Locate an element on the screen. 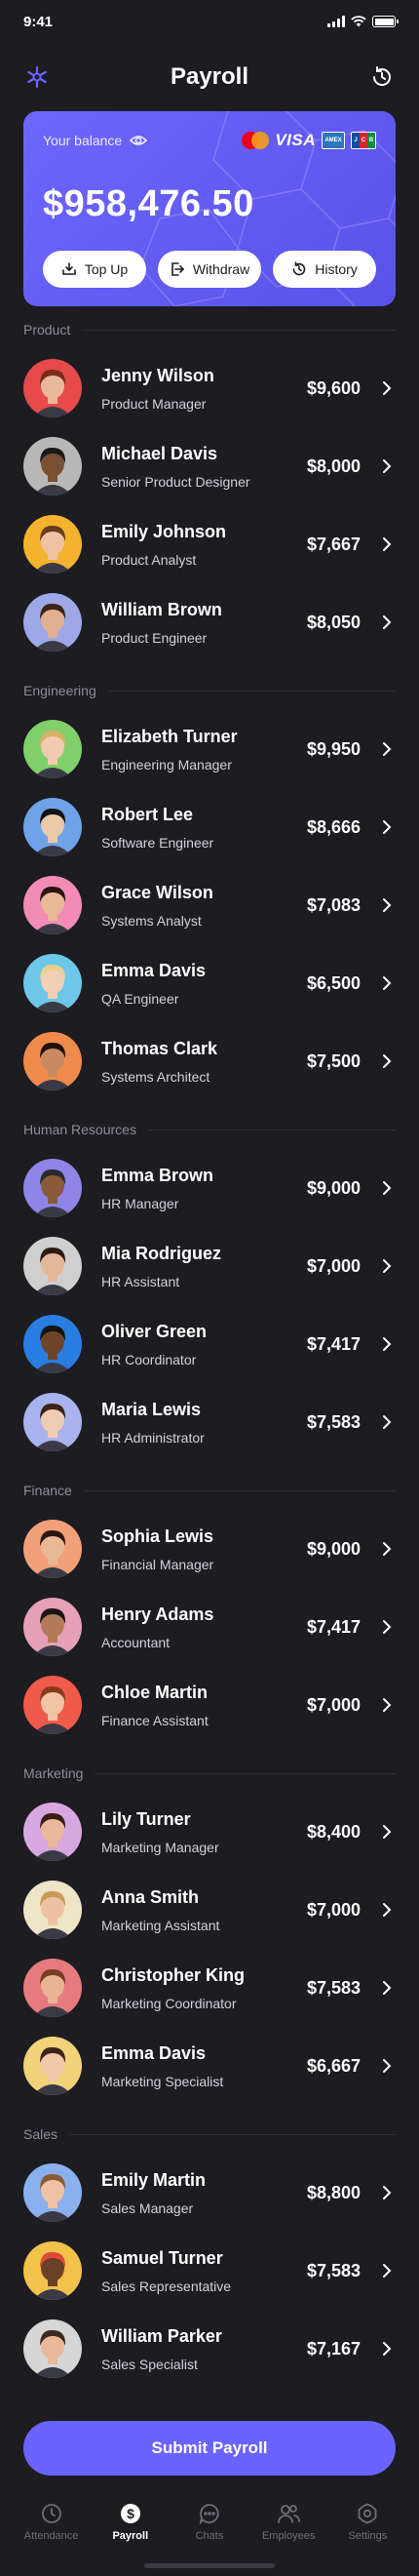 Image resolution: width=419 pixels, height=2576 pixels. employee-info: Samuel Turner Sales Representative is located at coordinates (204, 2271).